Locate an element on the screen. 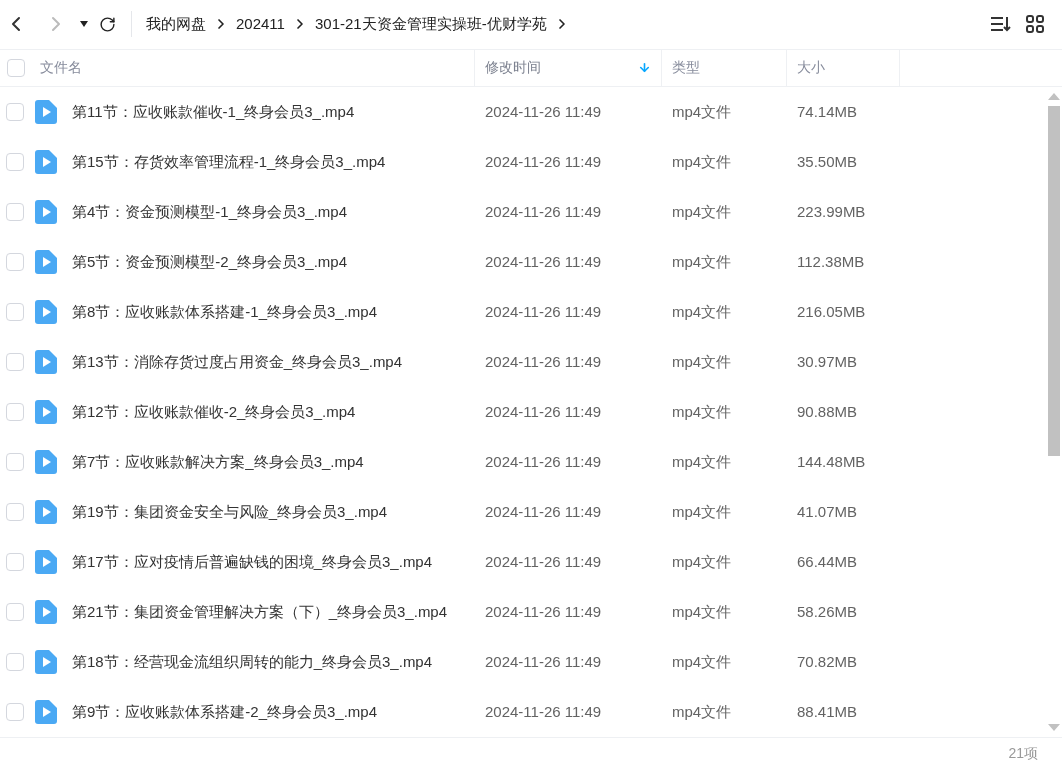  dropdown-icon is located at coordinates (84, 24).